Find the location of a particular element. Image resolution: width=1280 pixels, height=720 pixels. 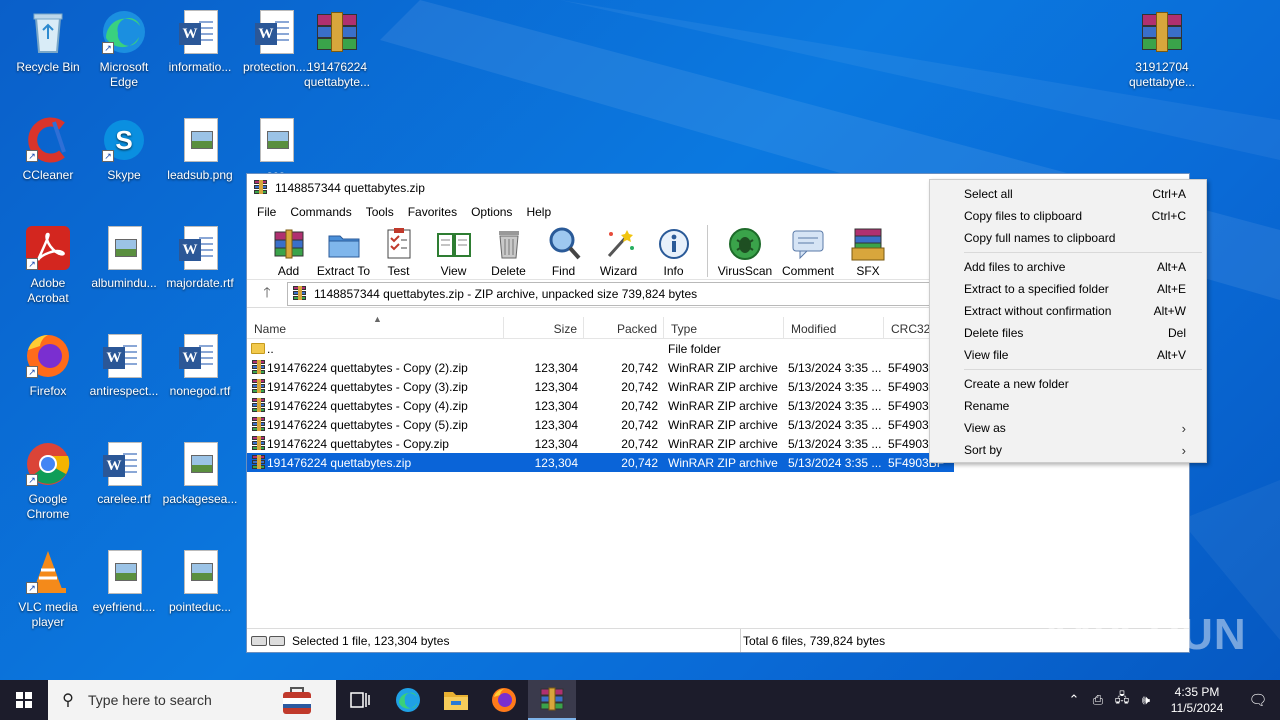

delete-button: Delete is located at coordinates (508, 250).